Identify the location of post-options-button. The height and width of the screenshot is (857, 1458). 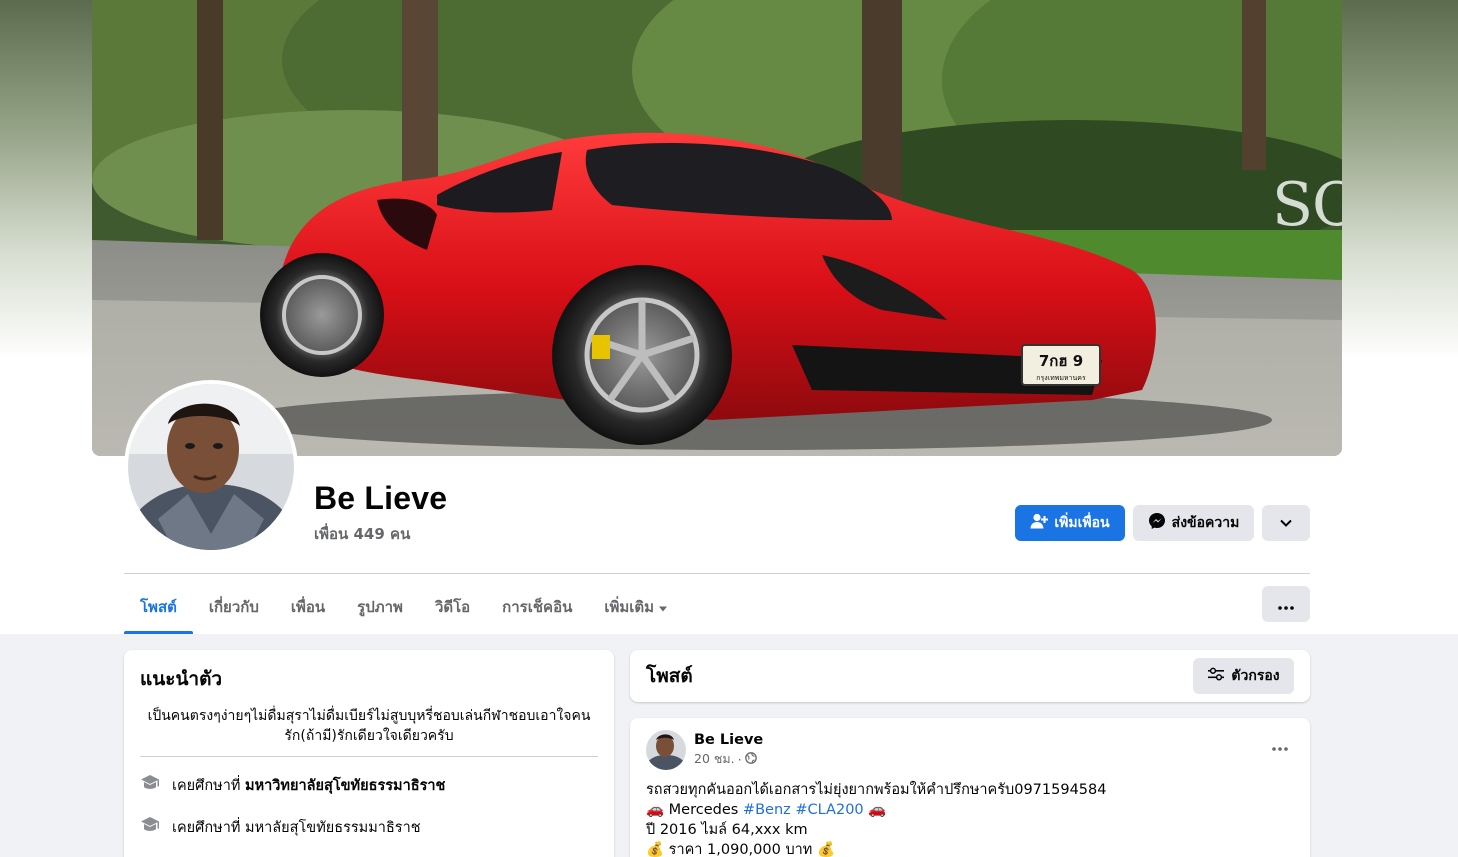
(1280, 745).